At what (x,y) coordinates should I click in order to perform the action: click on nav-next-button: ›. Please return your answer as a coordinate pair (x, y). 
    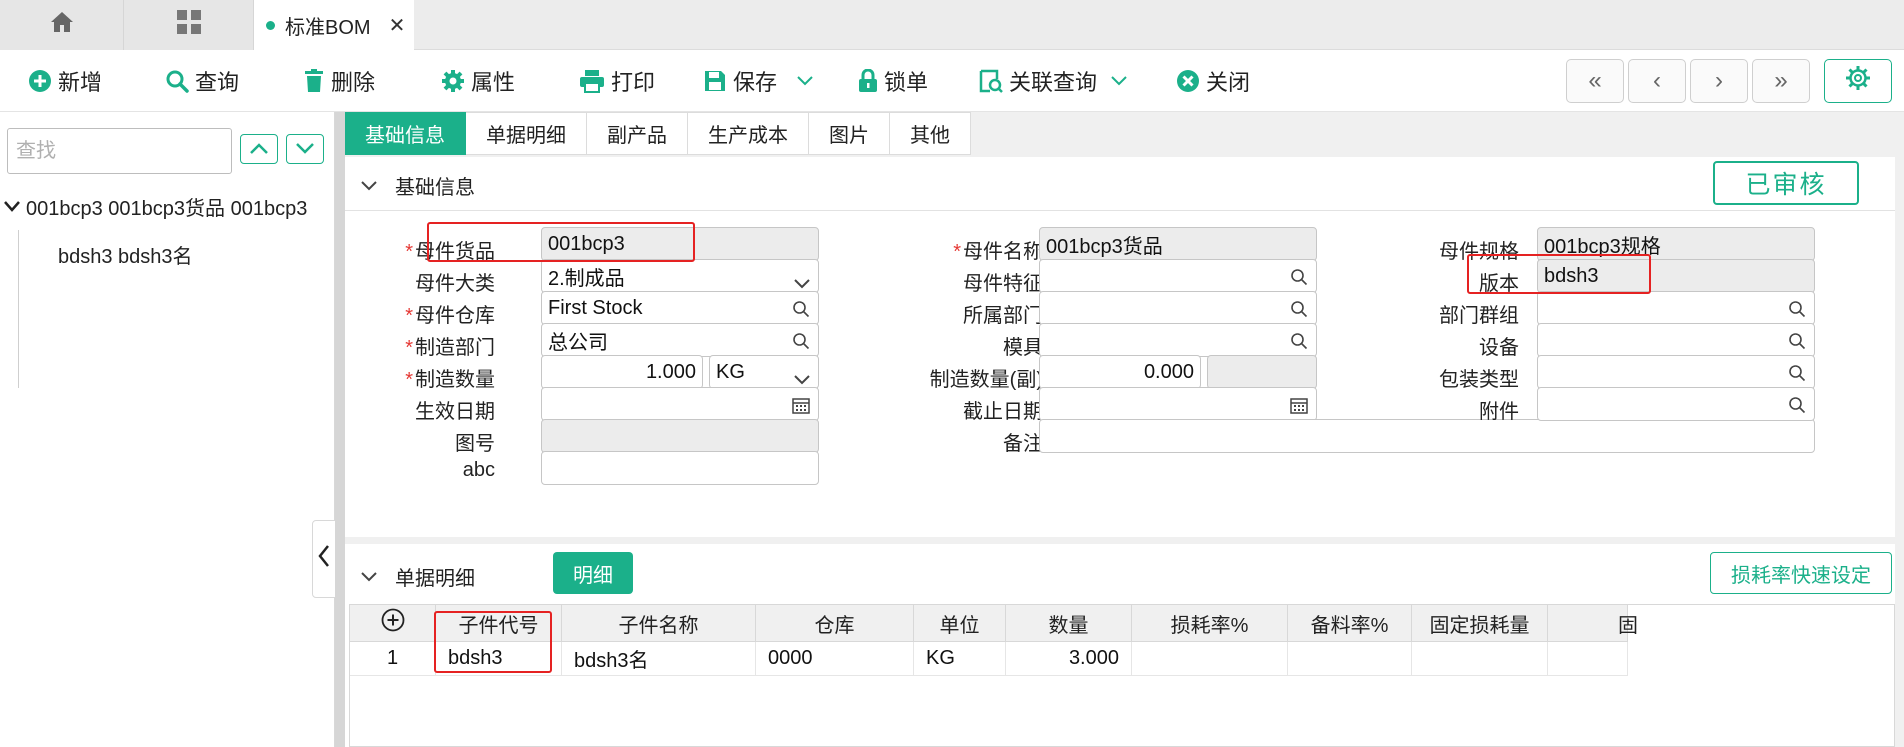
    Looking at the image, I should click on (1719, 81).